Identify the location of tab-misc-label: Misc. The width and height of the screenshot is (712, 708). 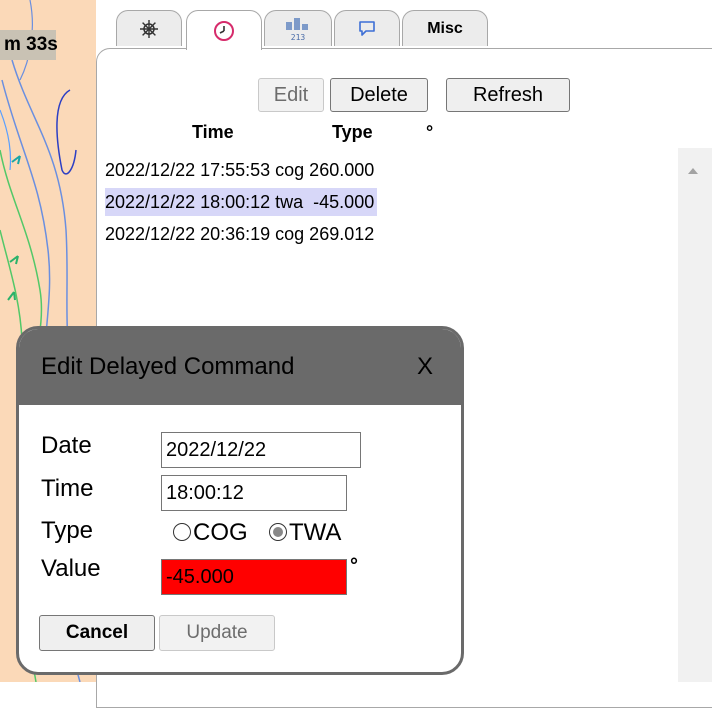
(445, 28).